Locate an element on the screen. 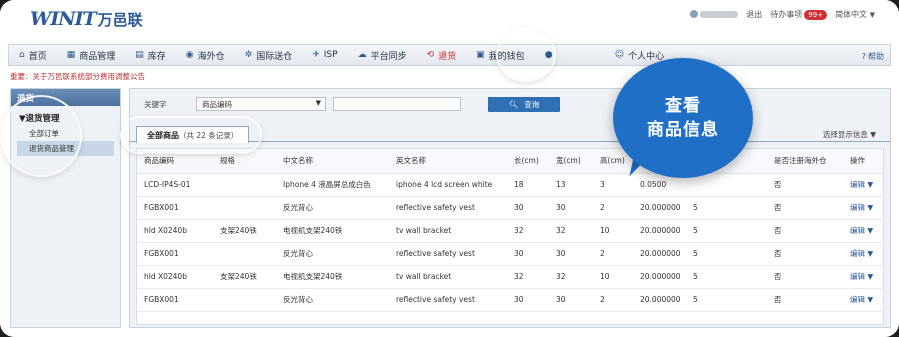  column-select-label: 选择显示信息 is located at coordinates (845, 134).